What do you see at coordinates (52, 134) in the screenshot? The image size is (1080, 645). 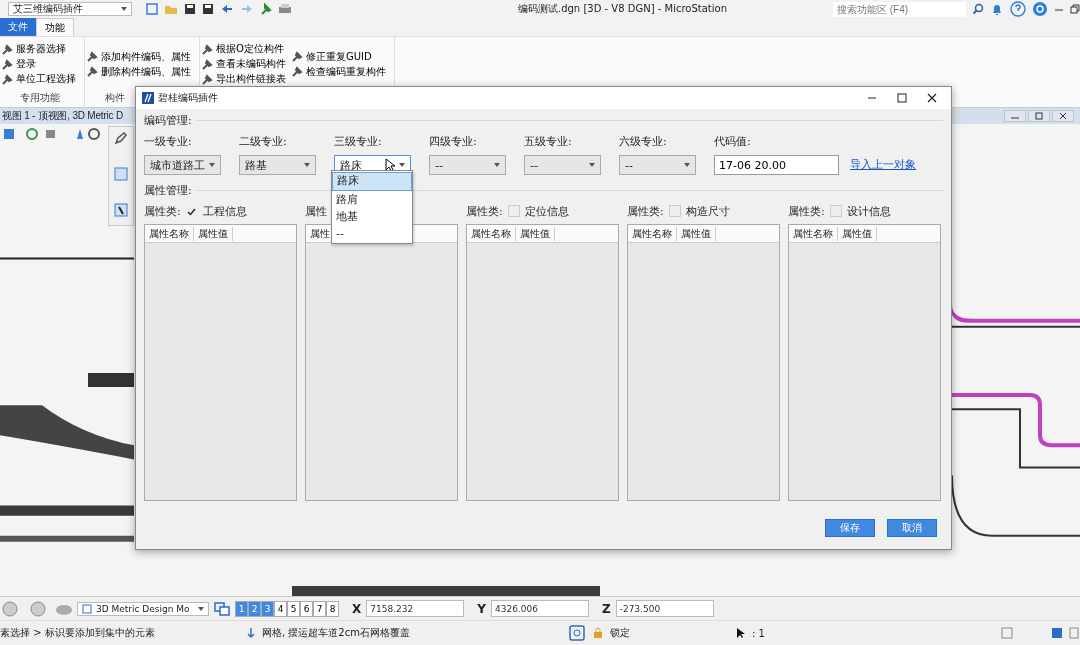 I see `view-tools-icon` at bounding box center [52, 134].